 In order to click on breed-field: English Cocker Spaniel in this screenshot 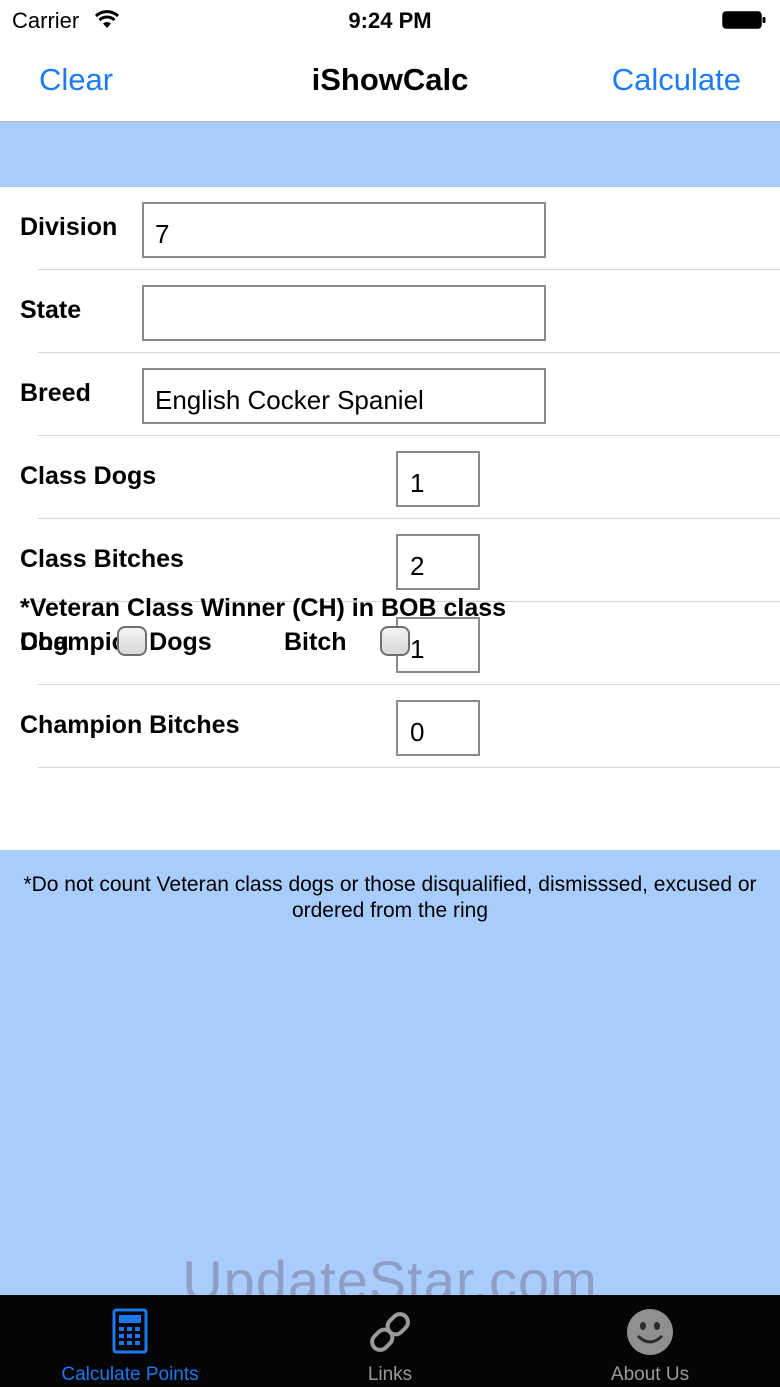, I will do `click(344, 396)`.